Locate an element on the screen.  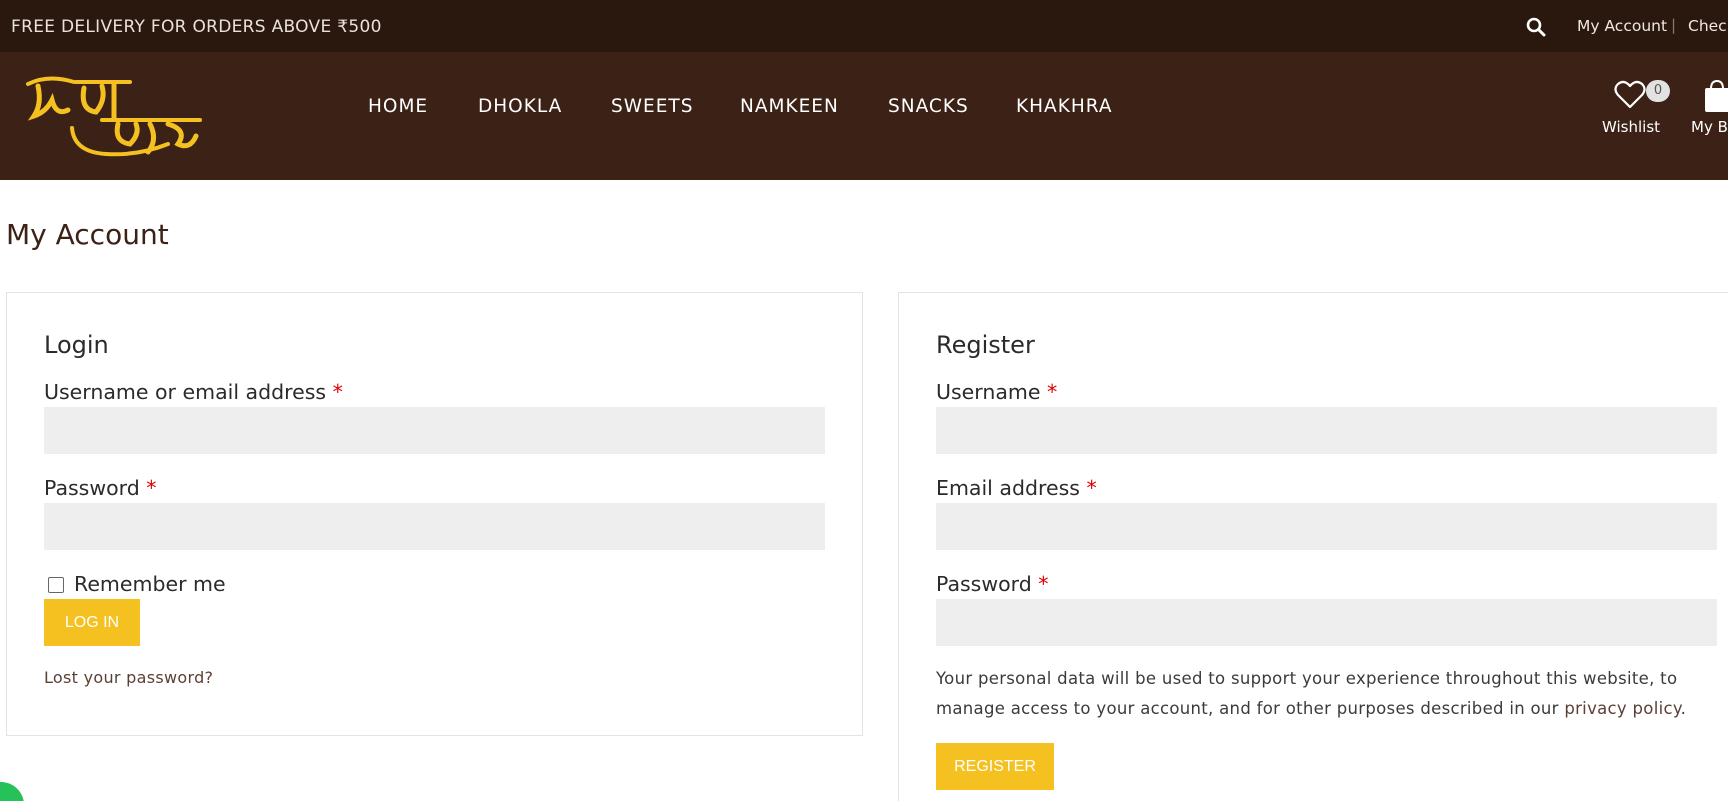
register-password-label: Password * is located at coordinates (992, 584).